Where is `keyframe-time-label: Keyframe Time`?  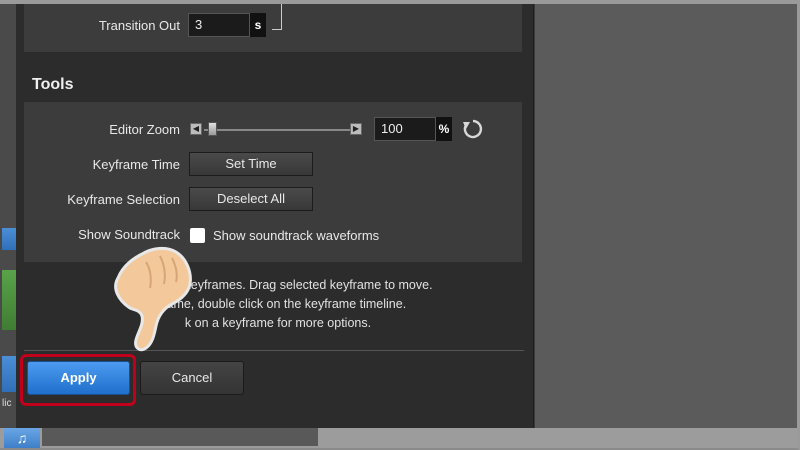
keyframe-time-label: Keyframe Time is located at coordinates (136, 164).